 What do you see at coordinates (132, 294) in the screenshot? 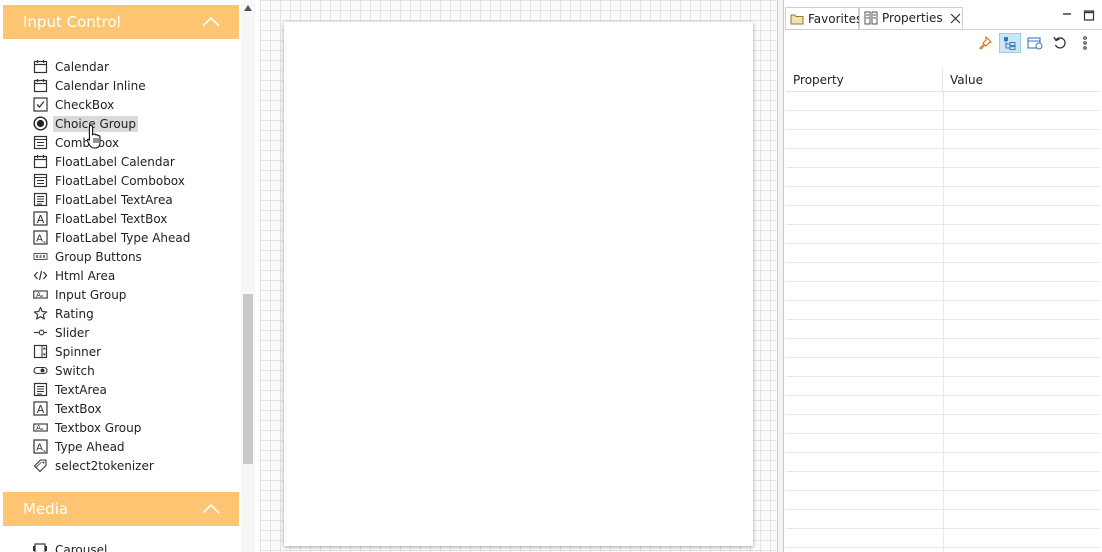
I see `palette-item-input-group: A Input Group` at bounding box center [132, 294].